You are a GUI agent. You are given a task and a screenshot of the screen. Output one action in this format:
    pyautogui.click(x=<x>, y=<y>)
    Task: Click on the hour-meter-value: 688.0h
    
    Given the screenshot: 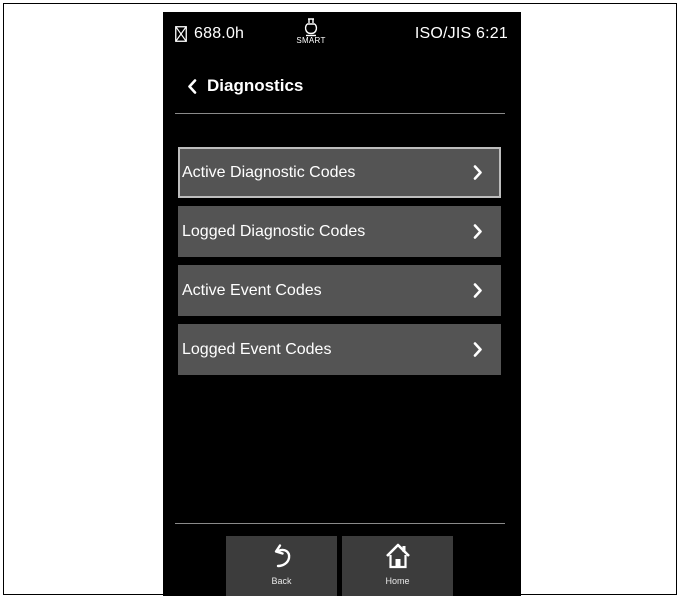 What is the action you would take?
    pyautogui.click(x=219, y=33)
    